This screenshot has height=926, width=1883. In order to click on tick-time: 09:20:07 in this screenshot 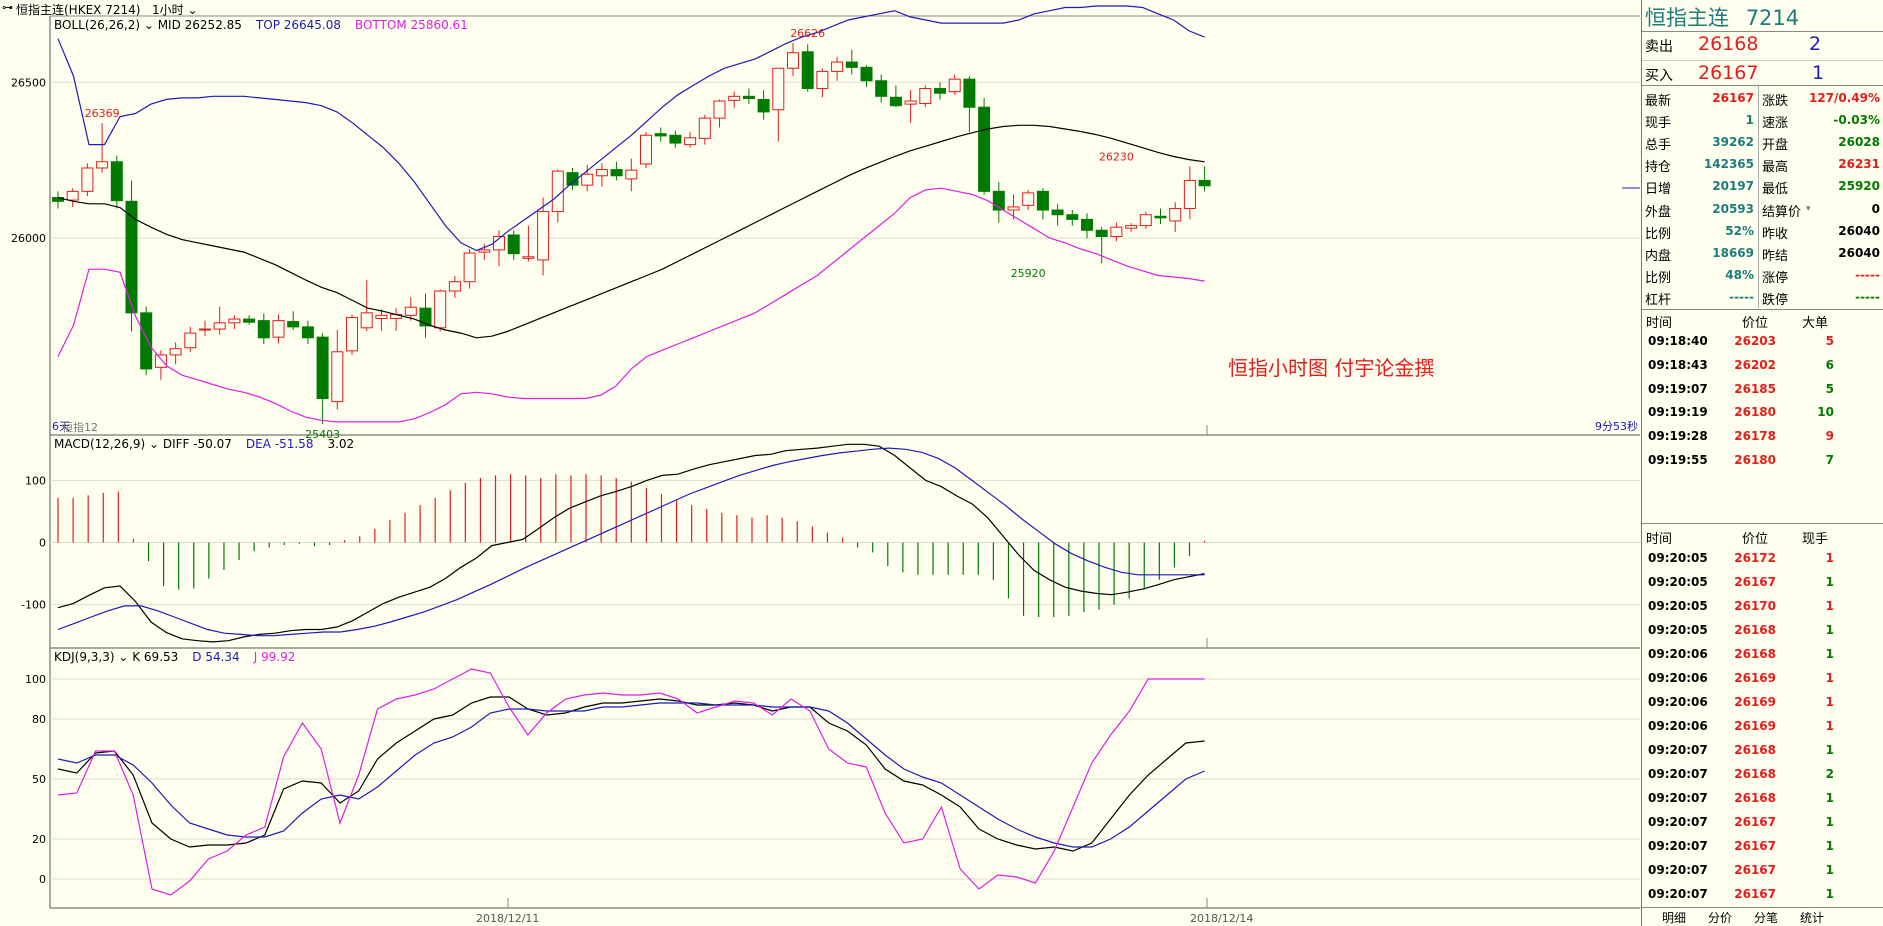, I will do `click(1678, 846)`.